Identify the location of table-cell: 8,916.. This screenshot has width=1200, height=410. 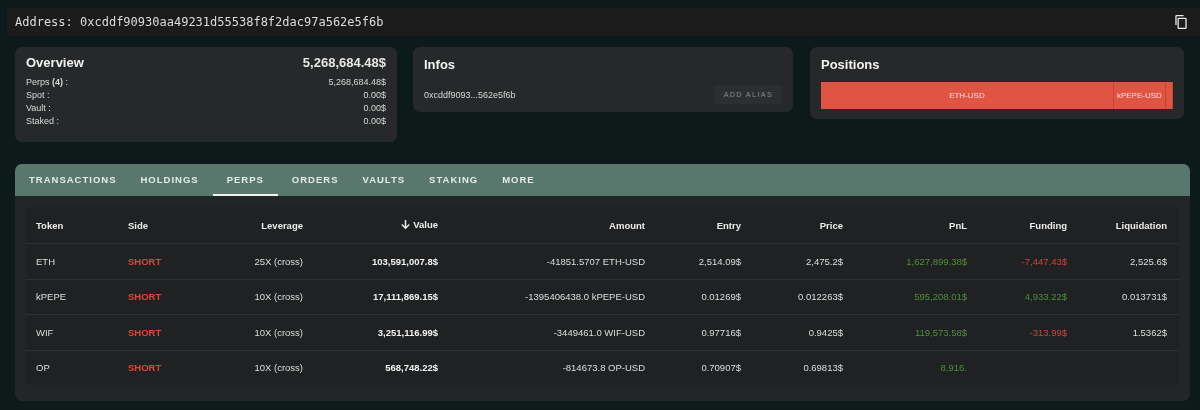
(953, 368).